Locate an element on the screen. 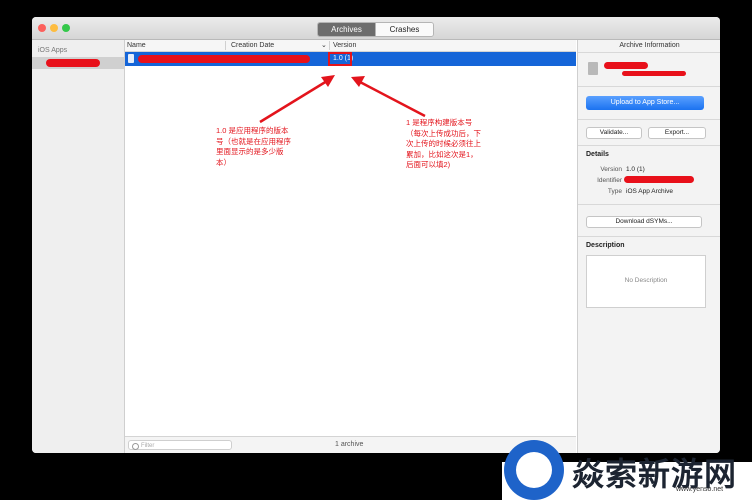  close-button is located at coordinates (42, 28).